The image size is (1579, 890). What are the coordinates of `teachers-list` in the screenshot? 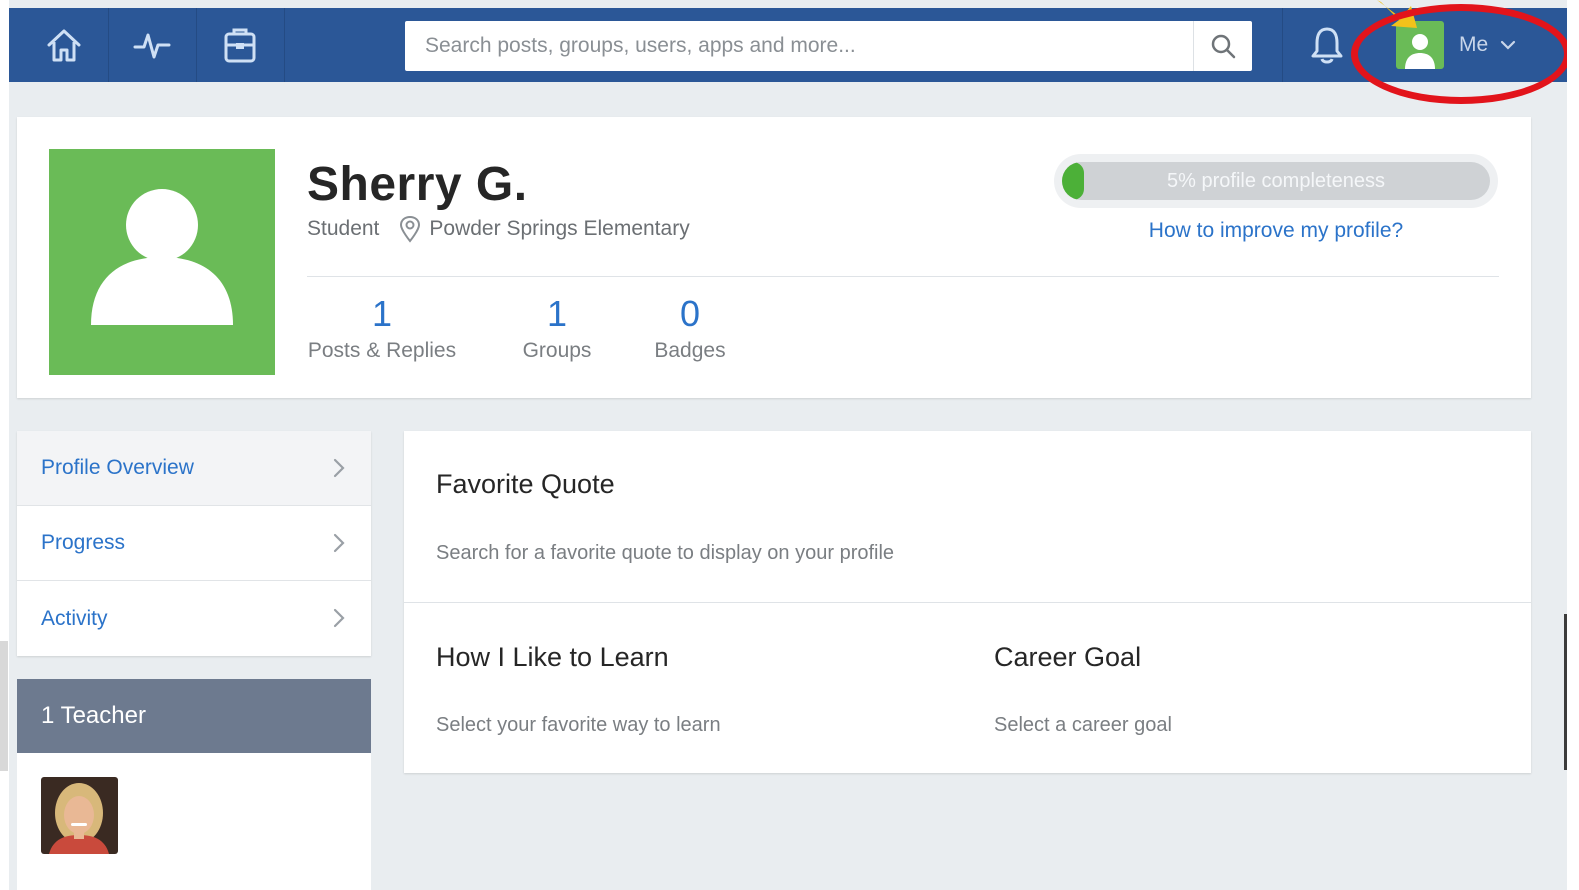 It's located at (194, 821).